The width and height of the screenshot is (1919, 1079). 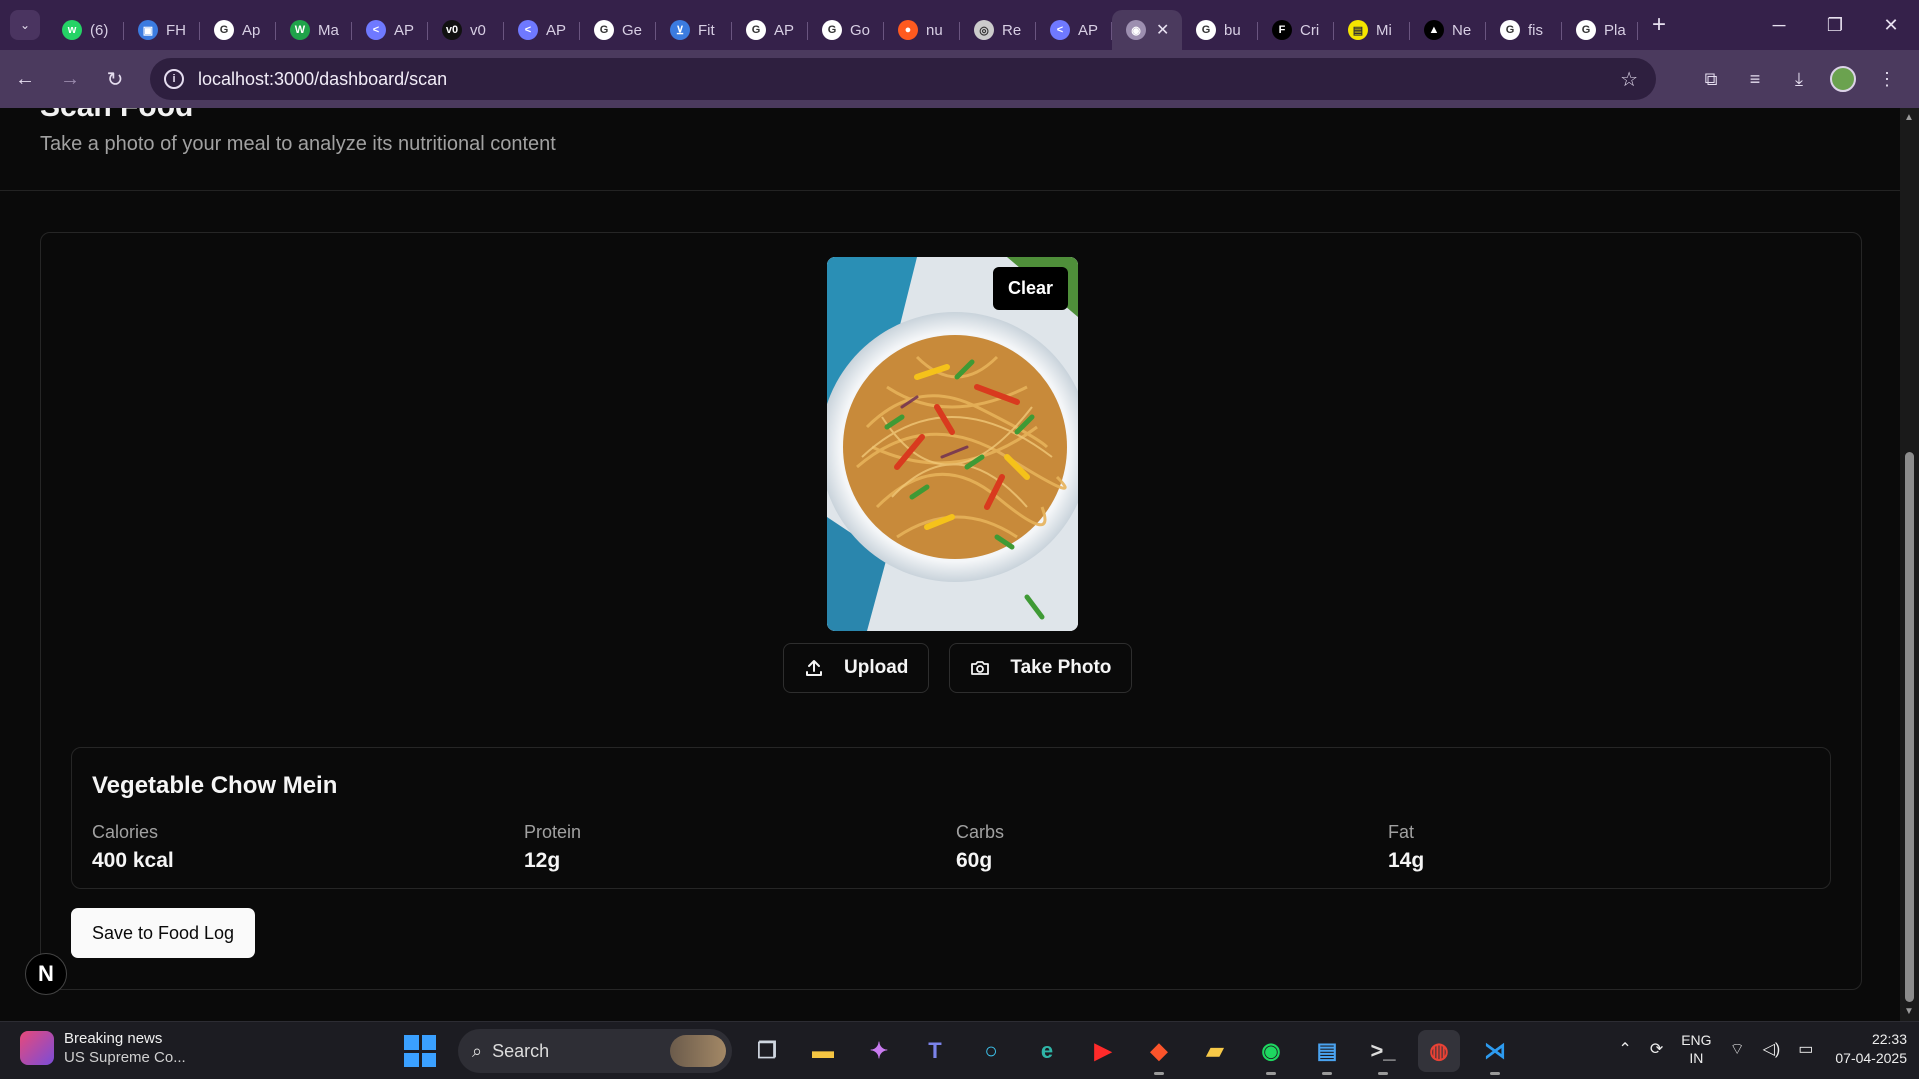 What do you see at coordinates (116, 116) in the screenshot?
I see `page-title: Scan Food` at bounding box center [116, 116].